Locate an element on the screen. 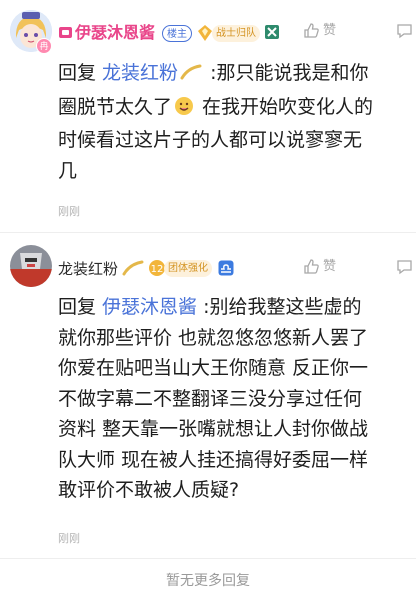 This screenshot has width=416, height=590. robot-avatar-image is located at coordinates (31, 266).